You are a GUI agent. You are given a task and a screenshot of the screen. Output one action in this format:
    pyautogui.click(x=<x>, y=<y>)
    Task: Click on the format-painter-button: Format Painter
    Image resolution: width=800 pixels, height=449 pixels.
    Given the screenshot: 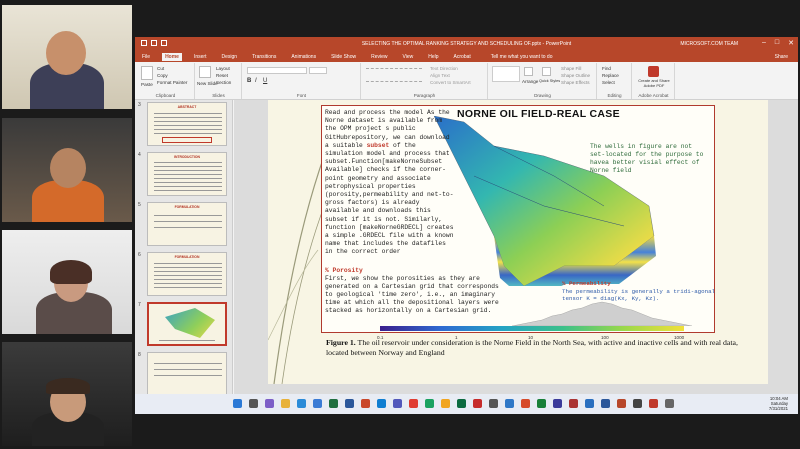 What is the action you would take?
    pyautogui.click(x=172, y=82)
    